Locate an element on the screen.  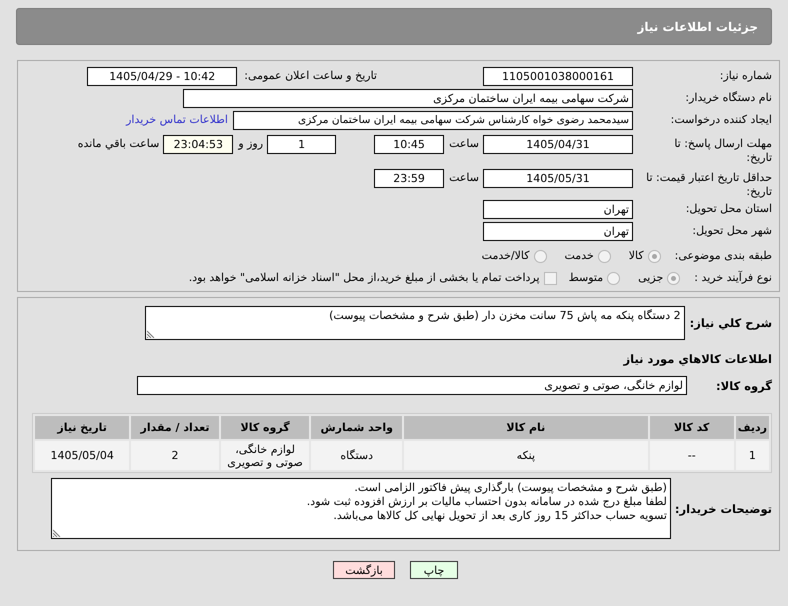
column-header: گروه کالا is located at coordinates (265, 427).